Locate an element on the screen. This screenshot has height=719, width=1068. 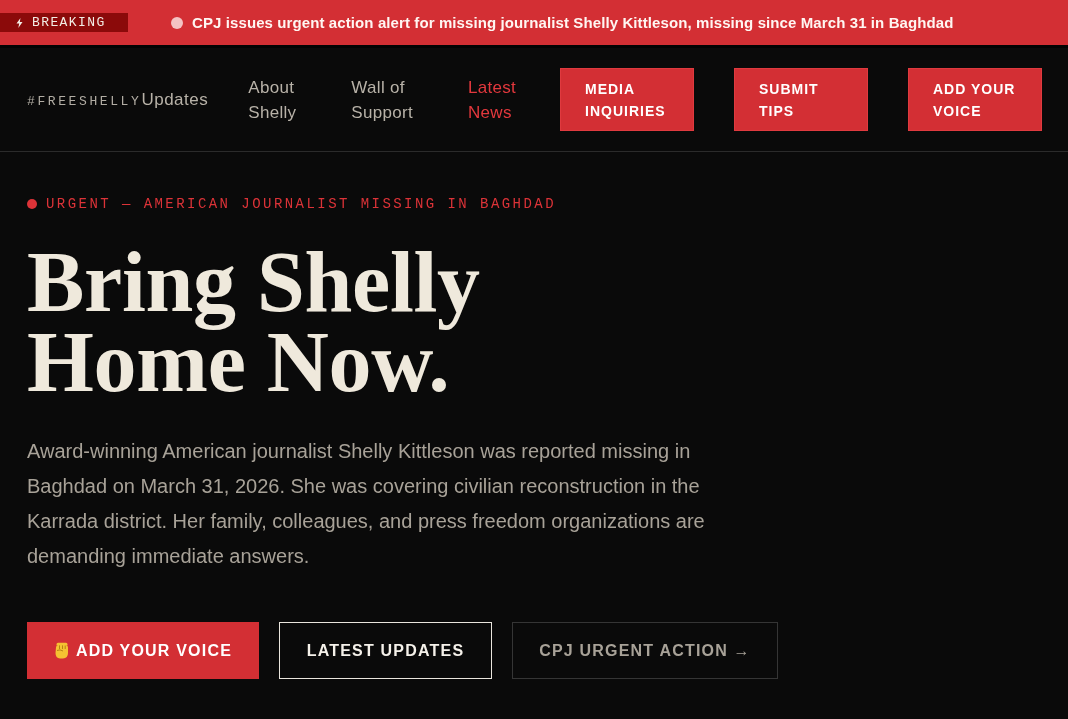
nav-link: Wall of Support is located at coordinates (382, 99).